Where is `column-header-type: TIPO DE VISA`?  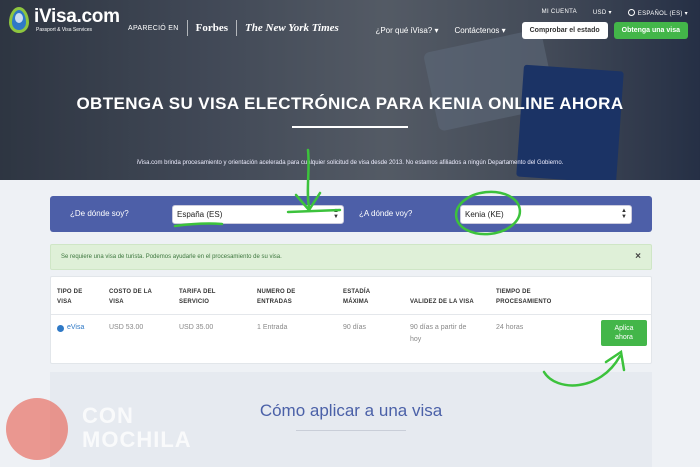 column-header-type: TIPO DE VISA is located at coordinates (70, 297).